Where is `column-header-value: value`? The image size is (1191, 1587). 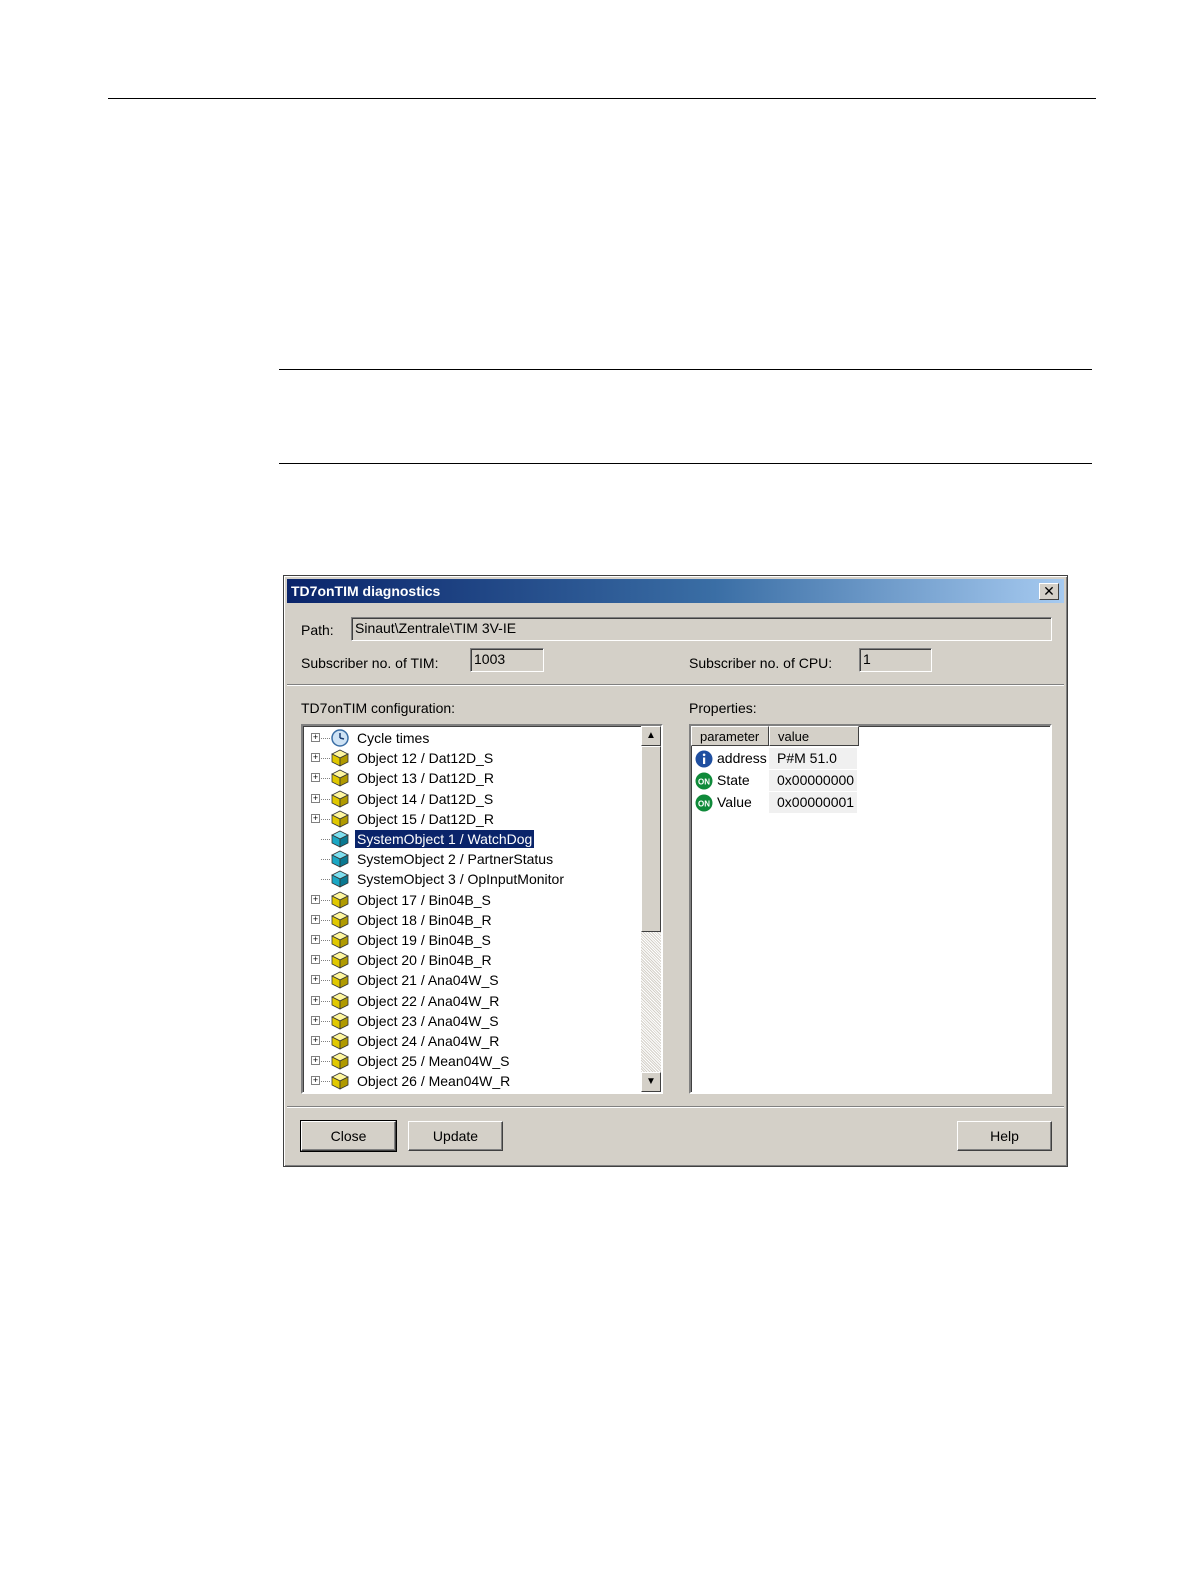
column-header-value: value is located at coordinates (814, 736).